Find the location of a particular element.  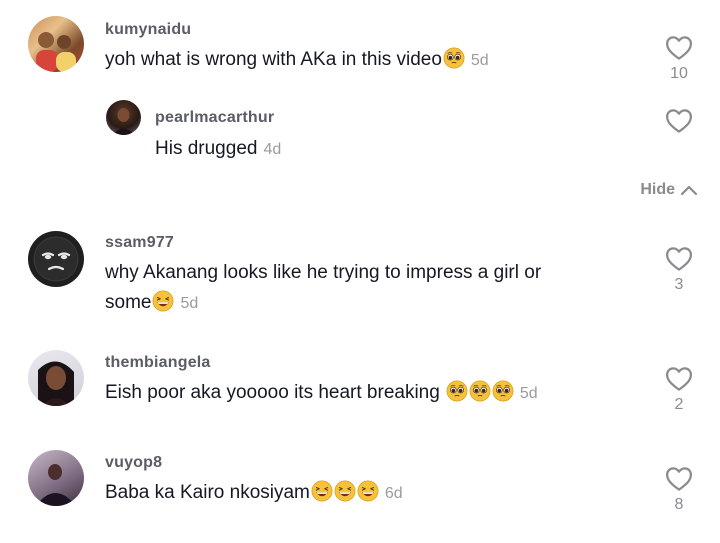

reply-username: pearlmacarthur is located at coordinates (214, 118).